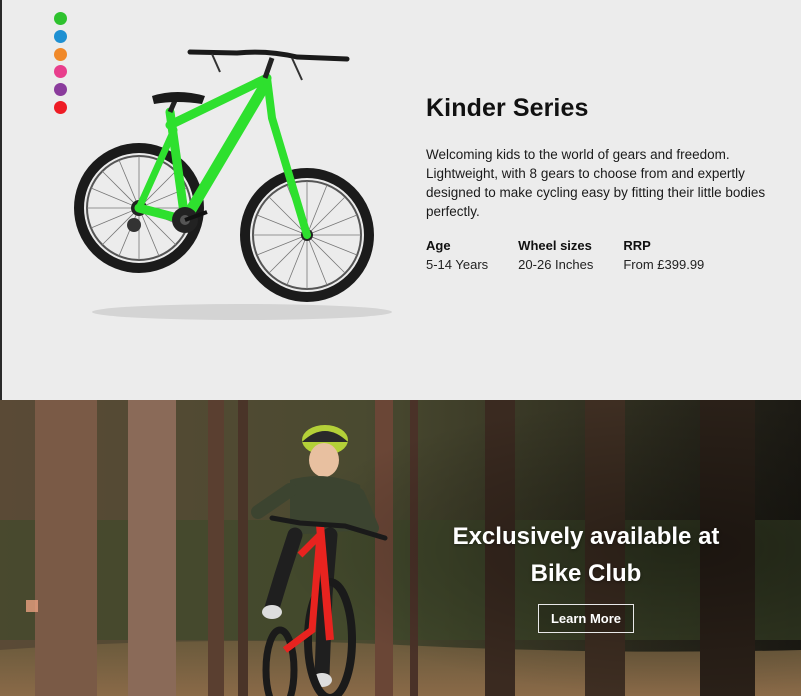 This screenshot has height=696, width=801. Describe the element at coordinates (586, 536) in the screenshot. I see `hero-headline-line1: Exclusively available at` at that location.